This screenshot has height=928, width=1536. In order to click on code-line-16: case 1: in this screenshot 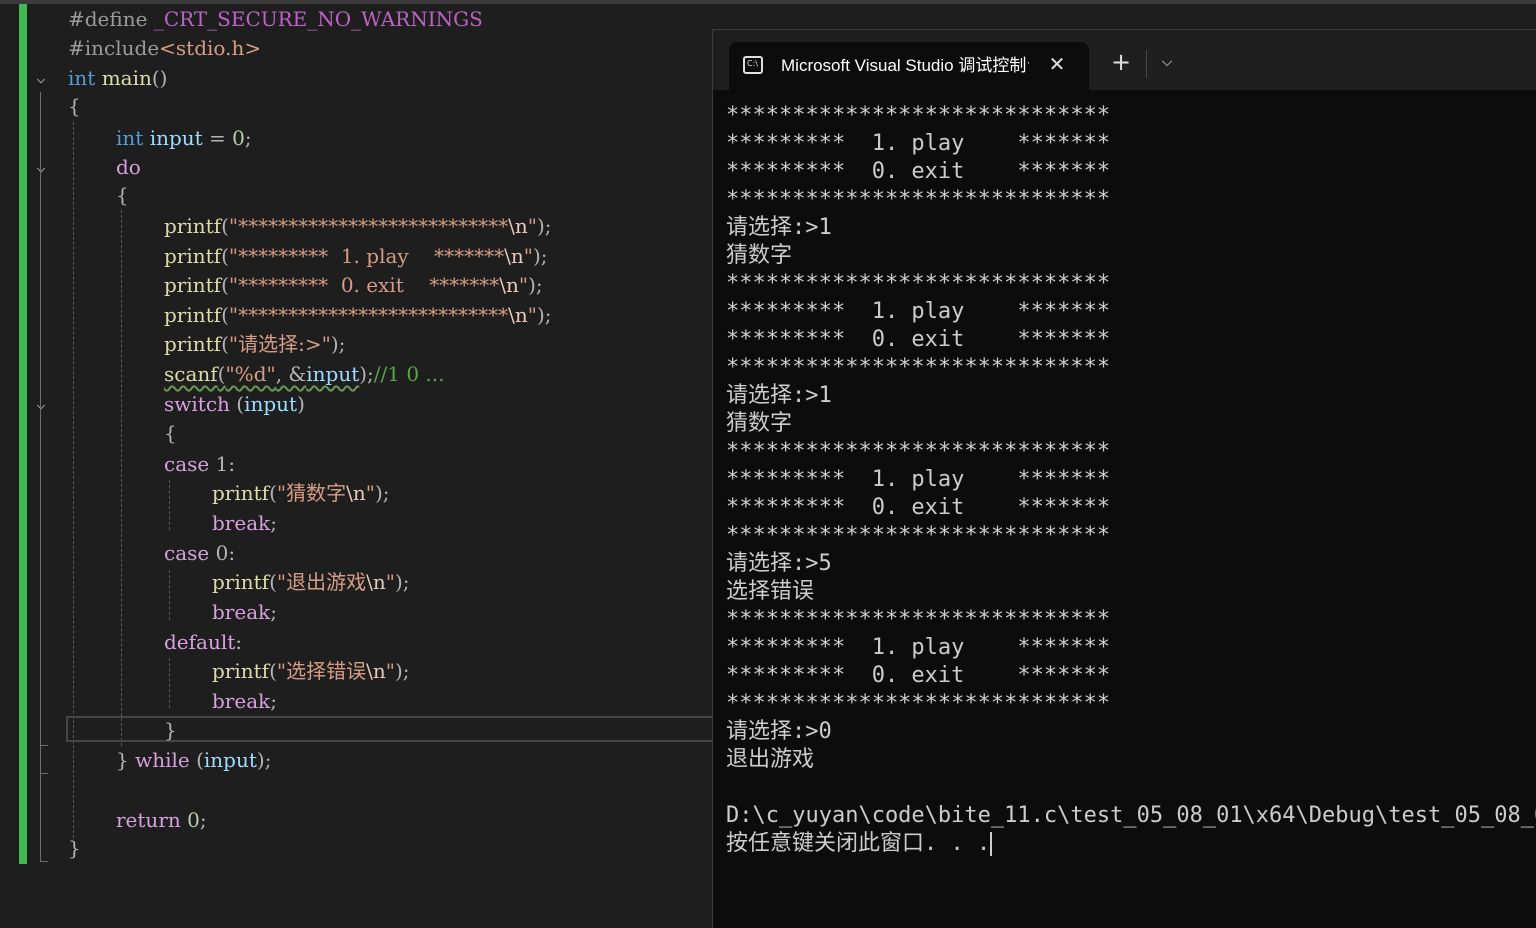, I will do `click(199, 464)`.